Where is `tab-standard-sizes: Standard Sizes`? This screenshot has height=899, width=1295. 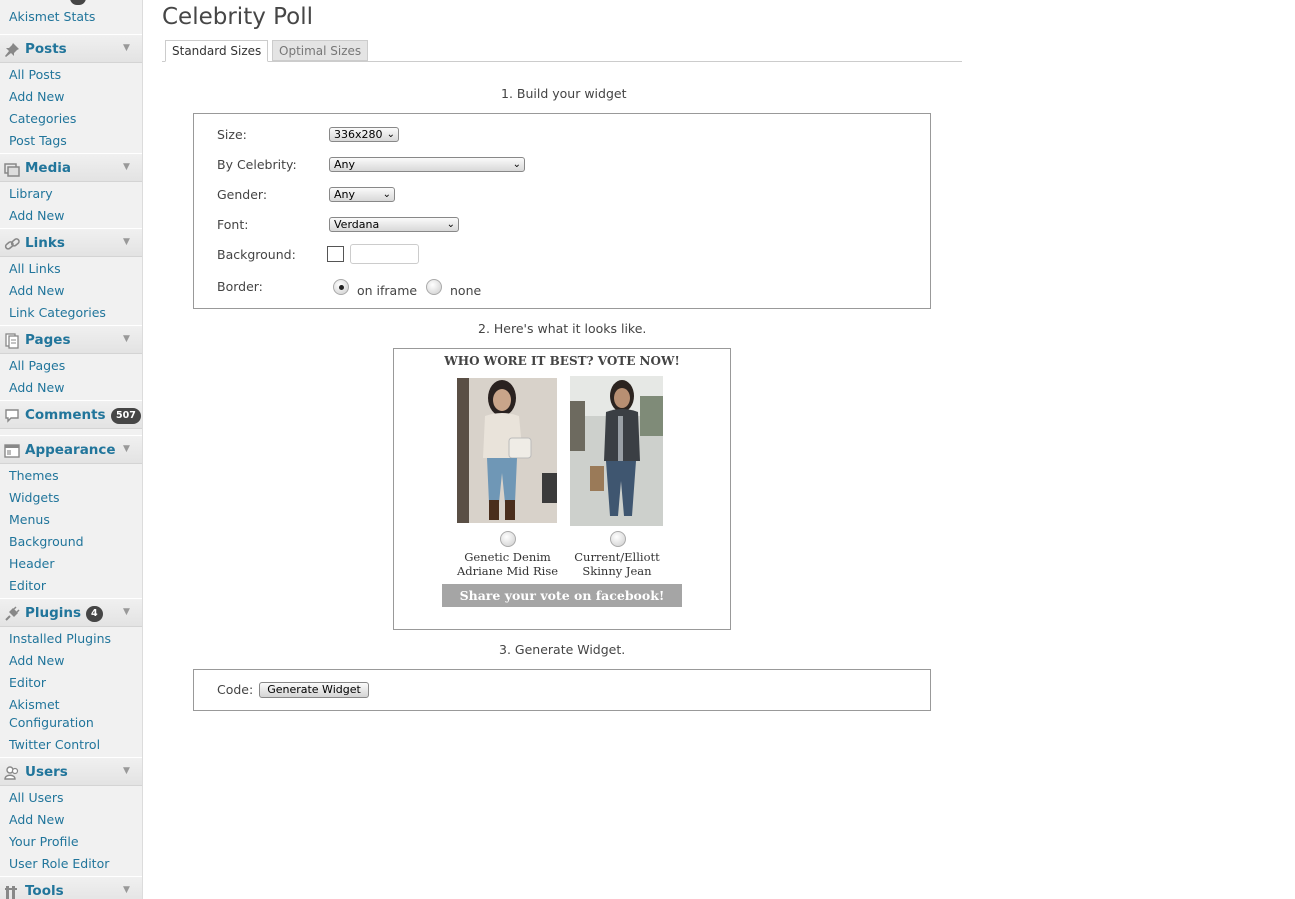
tab-standard-sizes: Standard Sizes is located at coordinates (217, 51).